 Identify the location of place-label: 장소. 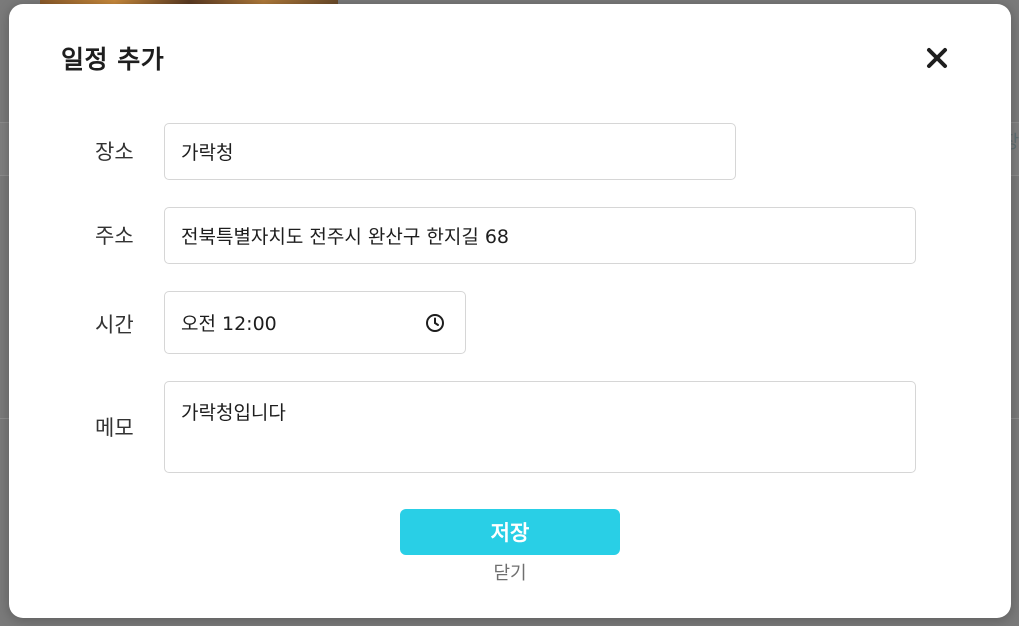
(114, 152).